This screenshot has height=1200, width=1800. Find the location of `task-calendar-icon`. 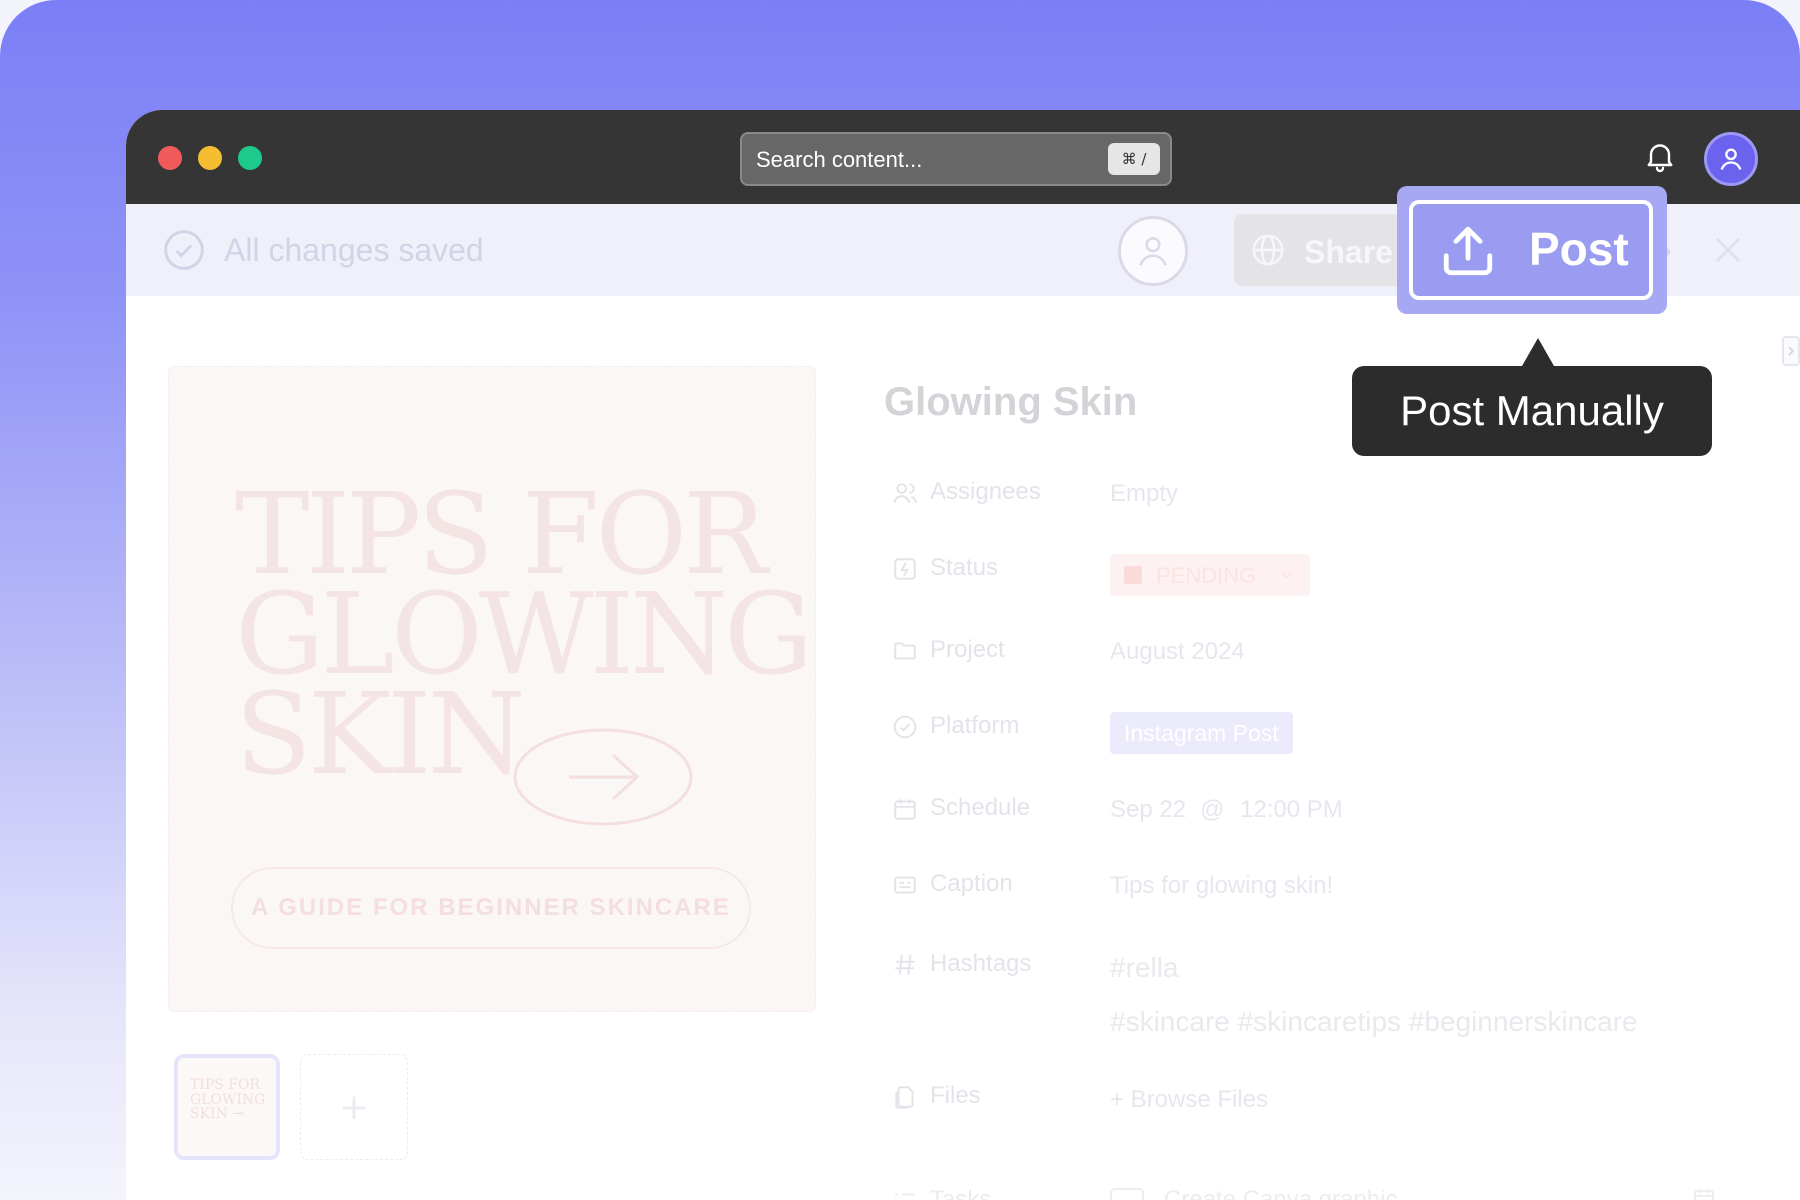

task-calendar-icon is located at coordinates (1704, 1193).